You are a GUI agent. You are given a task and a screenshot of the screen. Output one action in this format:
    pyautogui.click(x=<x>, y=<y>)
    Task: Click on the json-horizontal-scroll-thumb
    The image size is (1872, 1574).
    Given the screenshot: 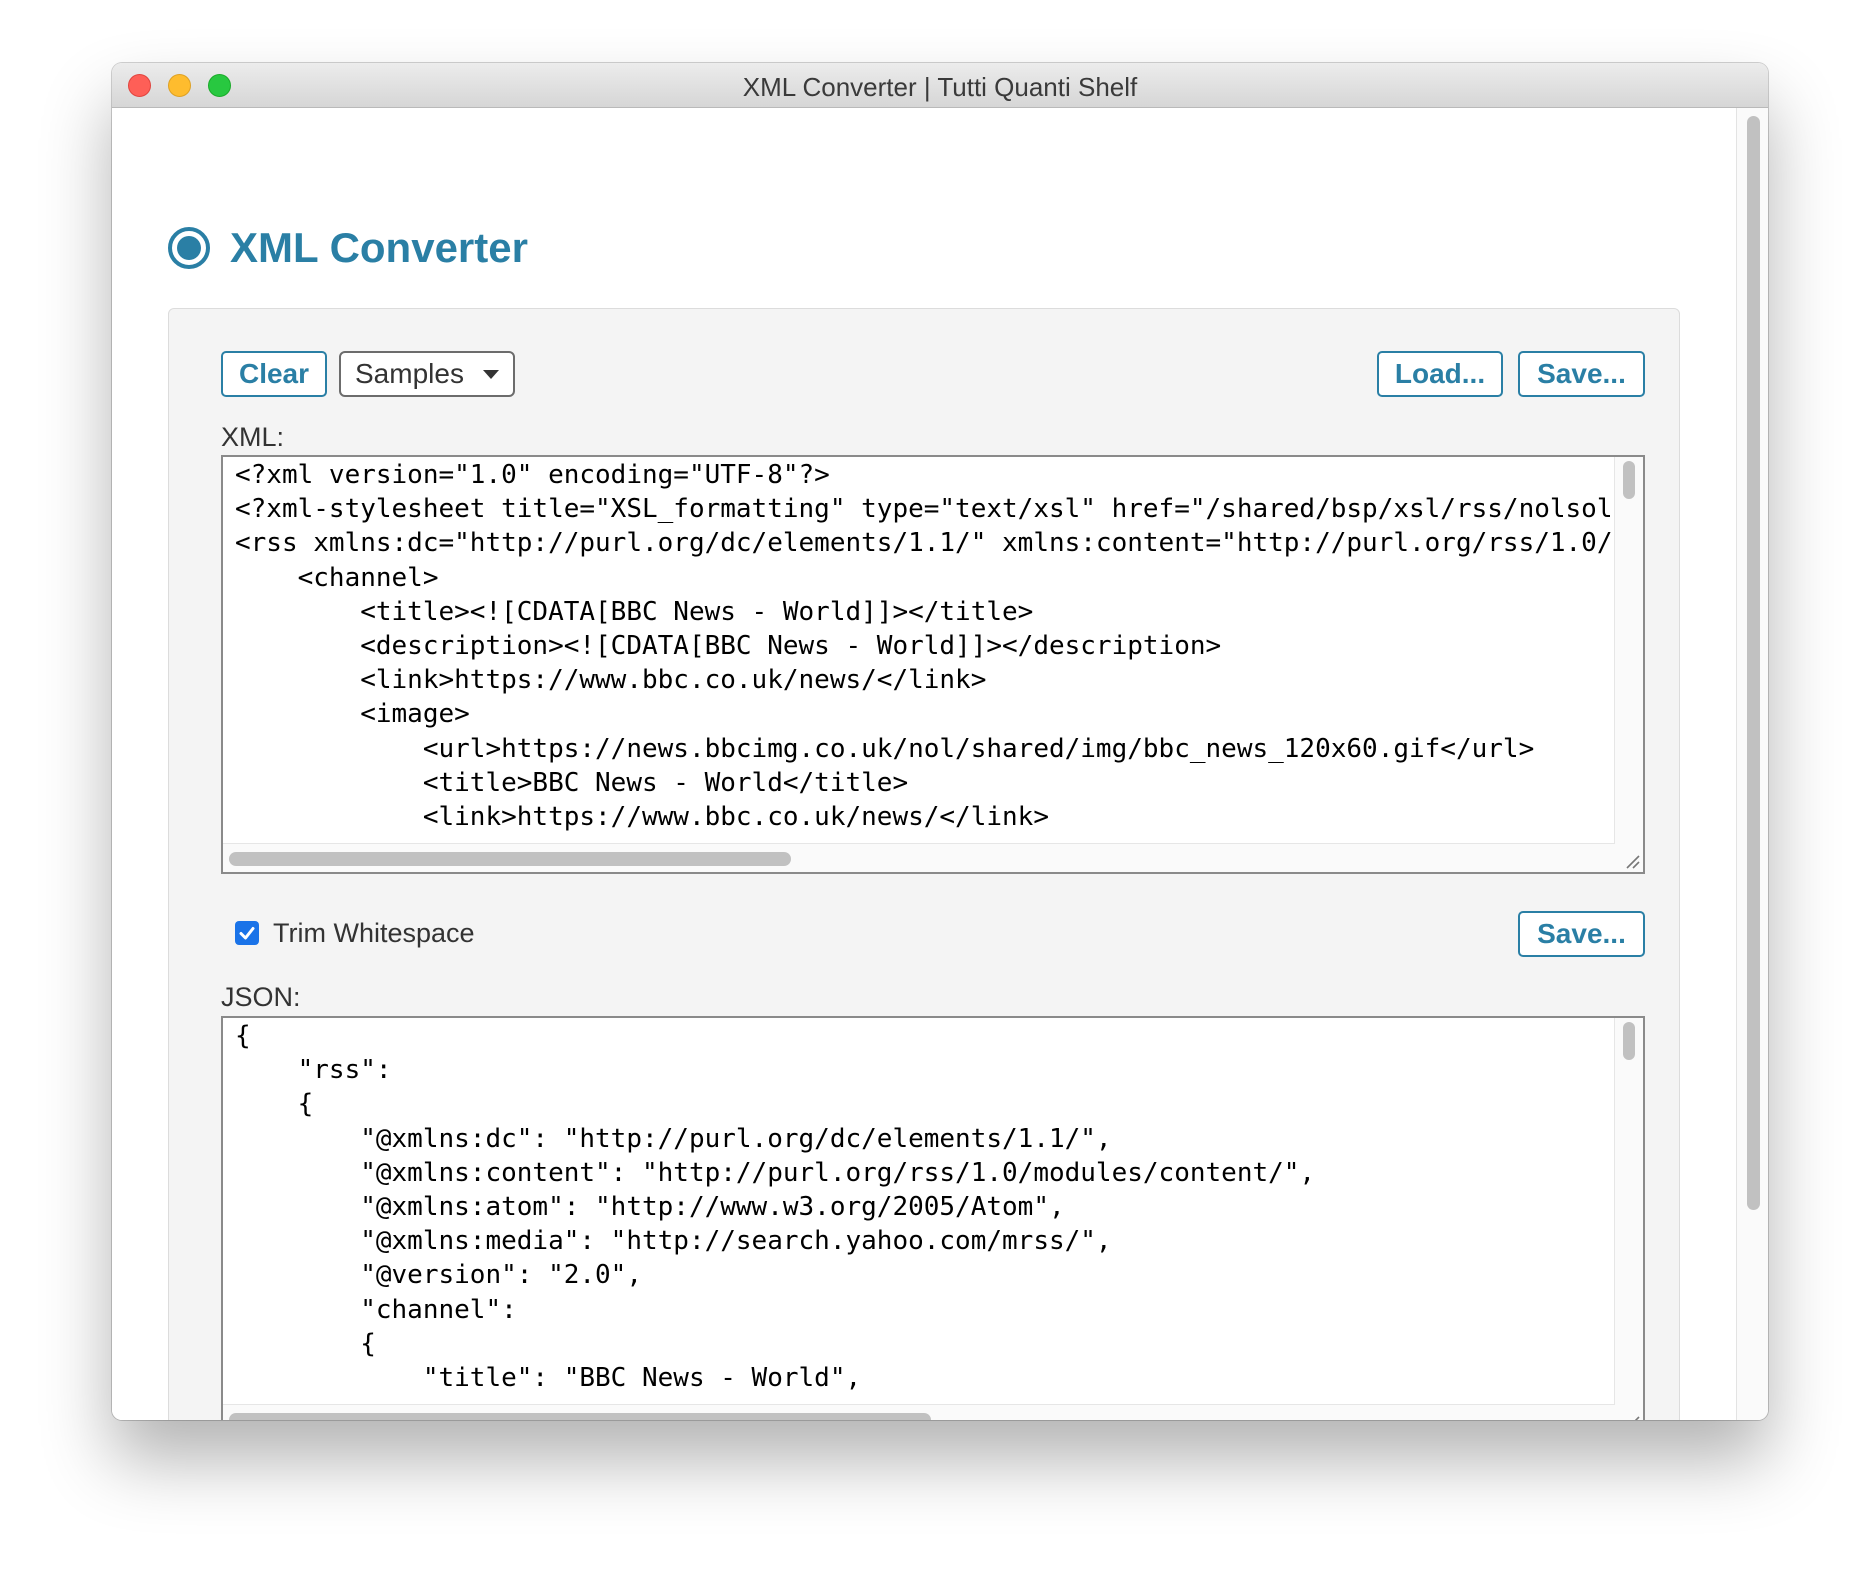 What is the action you would take?
    pyautogui.click(x=580, y=1416)
    